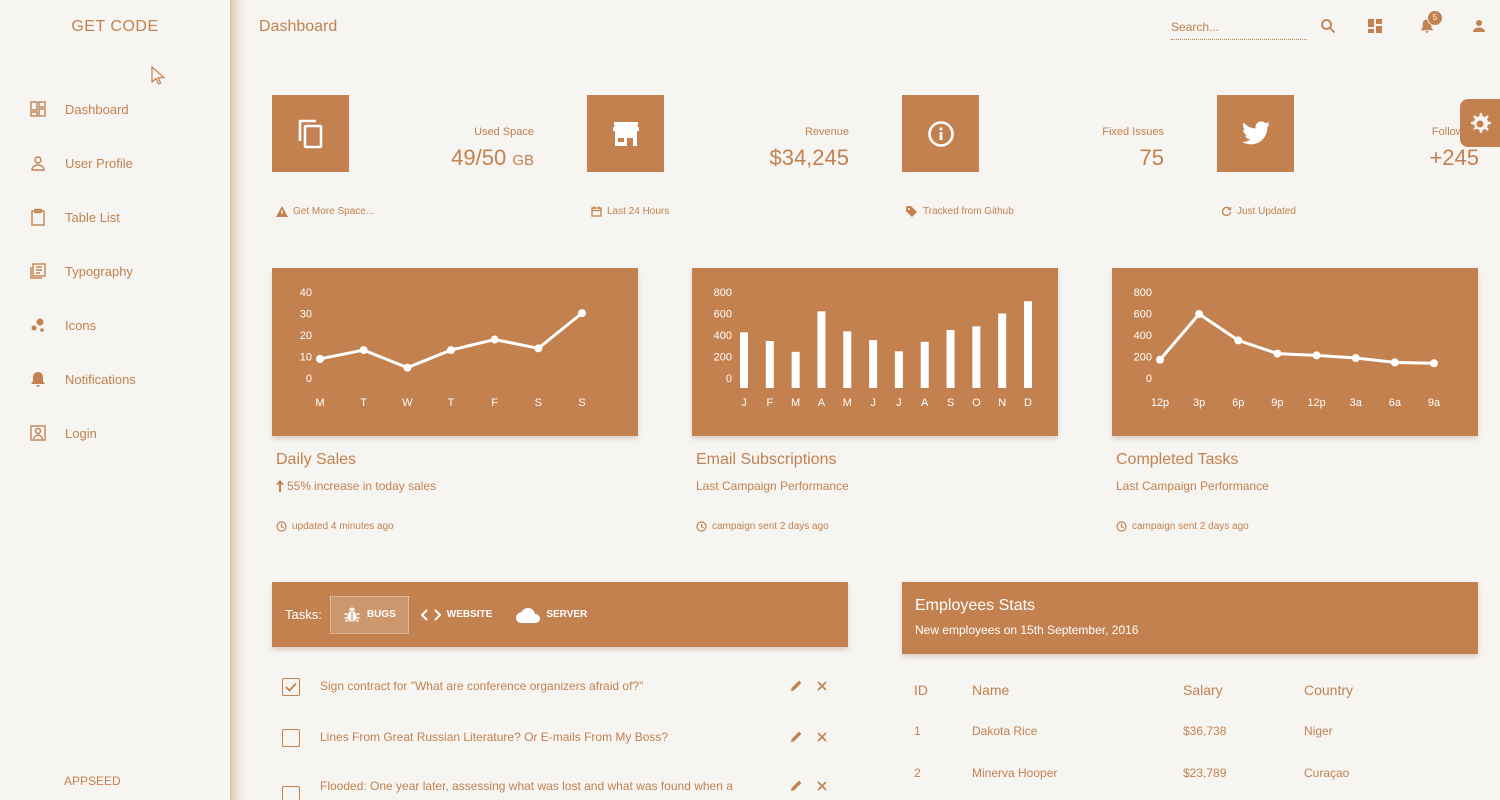 This screenshot has height=800, width=1500. Describe the element at coordinates (551, 615) in the screenshot. I see `tab-server: SERVER` at that location.